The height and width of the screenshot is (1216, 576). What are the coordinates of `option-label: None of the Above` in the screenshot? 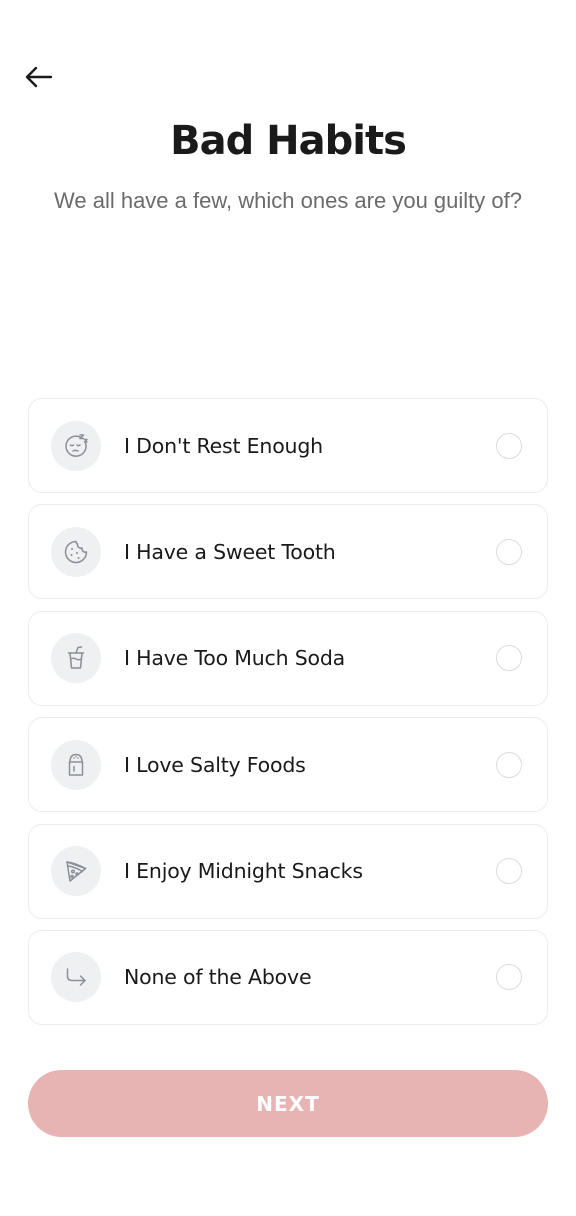 It's located at (218, 977).